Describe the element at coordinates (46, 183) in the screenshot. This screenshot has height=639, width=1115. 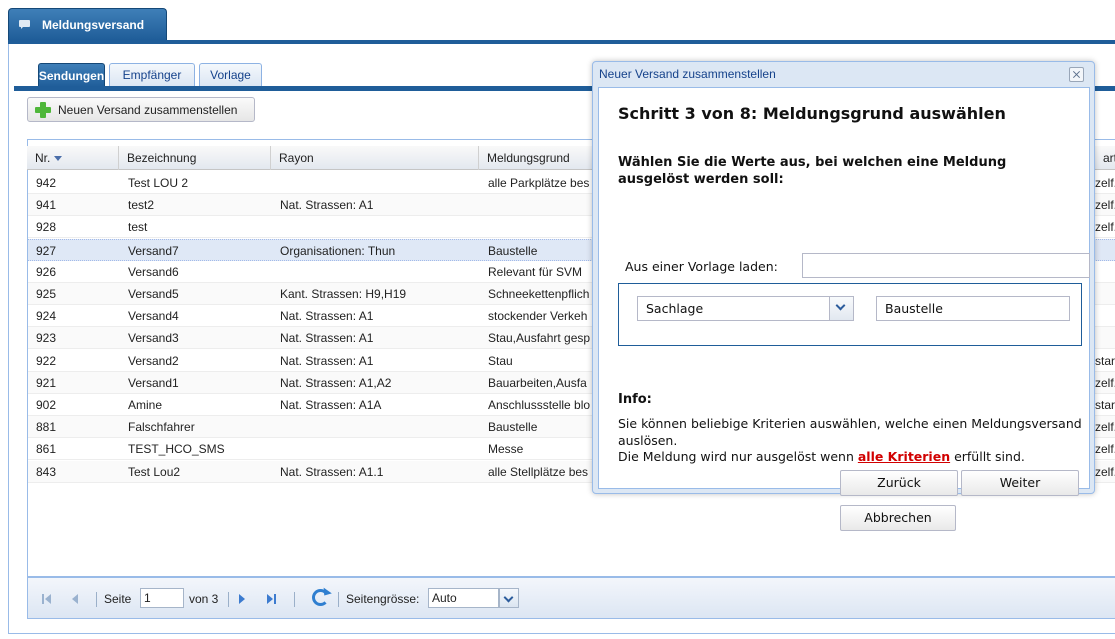
I see `cell-nr: 942` at that location.